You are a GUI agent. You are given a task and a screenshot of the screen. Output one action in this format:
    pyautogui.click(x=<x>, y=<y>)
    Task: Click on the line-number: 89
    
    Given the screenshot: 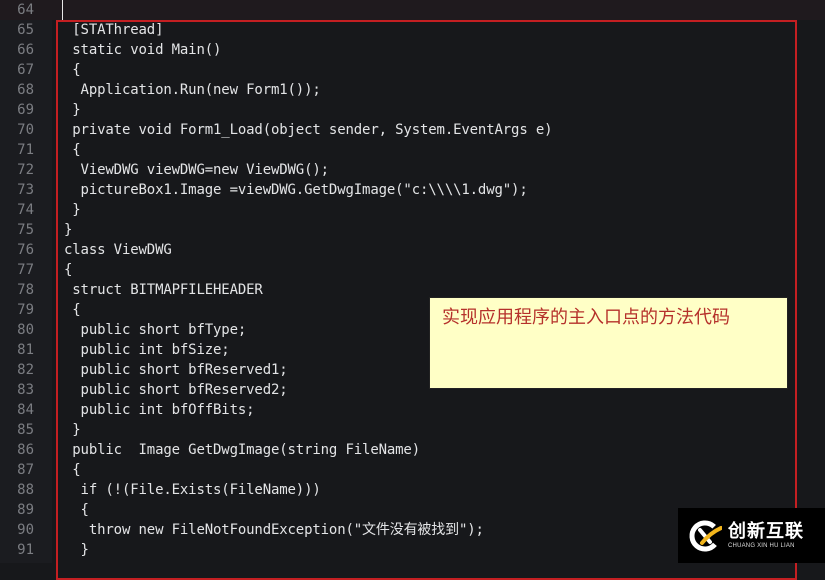 What is the action you would take?
    pyautogui.click(x=25, y=510)
    